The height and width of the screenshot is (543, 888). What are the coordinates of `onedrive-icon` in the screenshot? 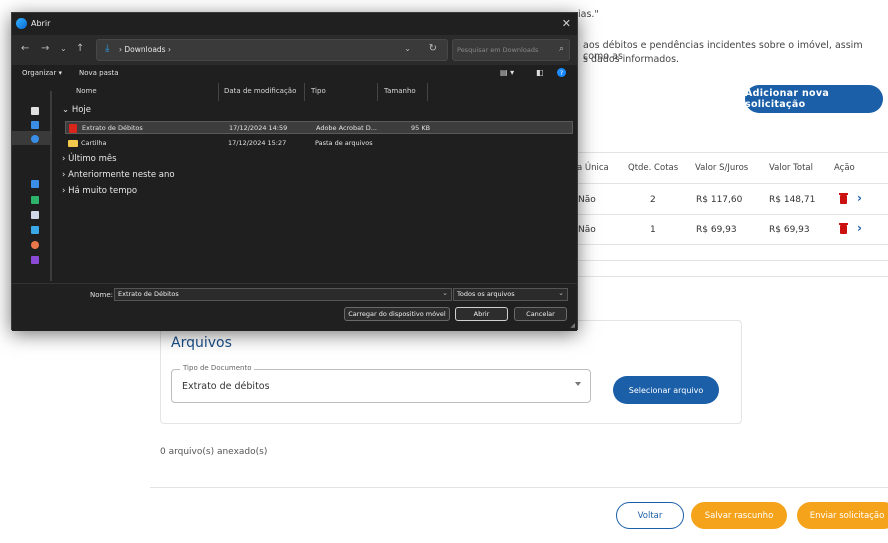 It's located at (35, 139).